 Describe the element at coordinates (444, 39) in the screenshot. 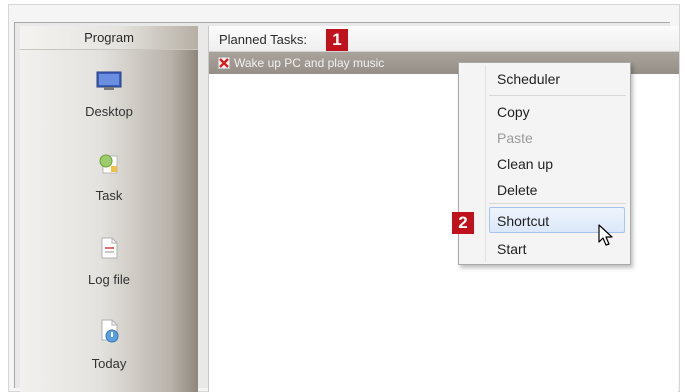

I see `planned-tasks-header: Planned Tasks:` at that location.